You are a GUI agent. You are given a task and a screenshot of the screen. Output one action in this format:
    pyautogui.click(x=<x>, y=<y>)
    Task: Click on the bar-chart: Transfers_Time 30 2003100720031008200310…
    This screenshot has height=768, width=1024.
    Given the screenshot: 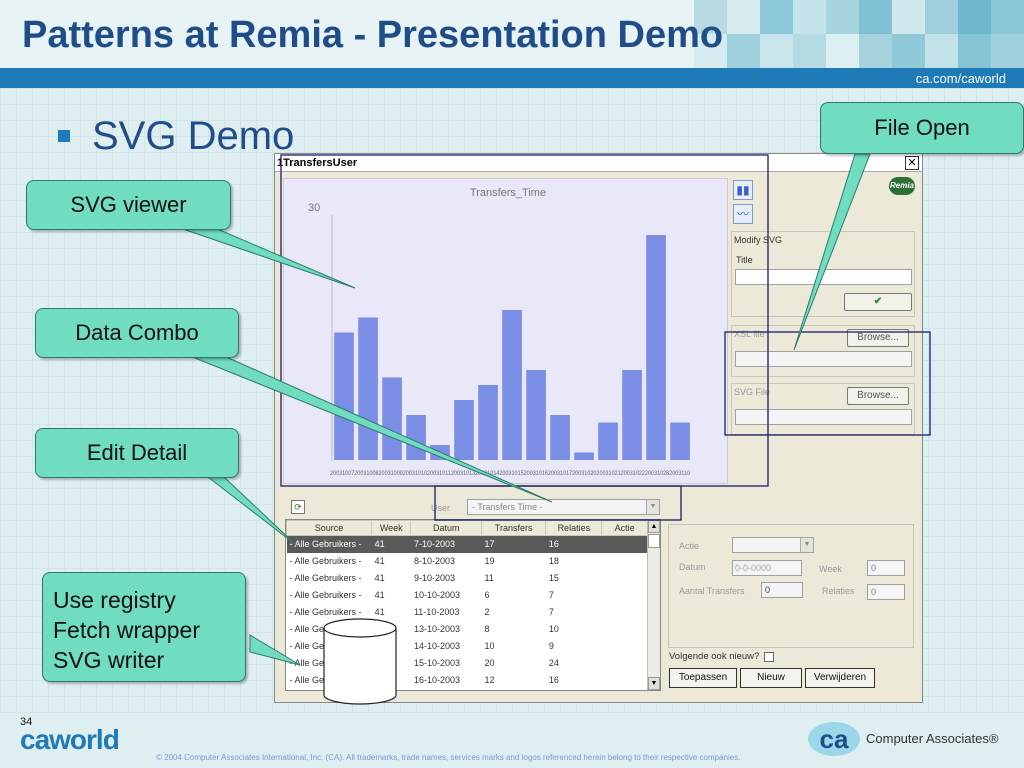 What is the action you would take?
    pyautogui.click(x=499, y=332)
    